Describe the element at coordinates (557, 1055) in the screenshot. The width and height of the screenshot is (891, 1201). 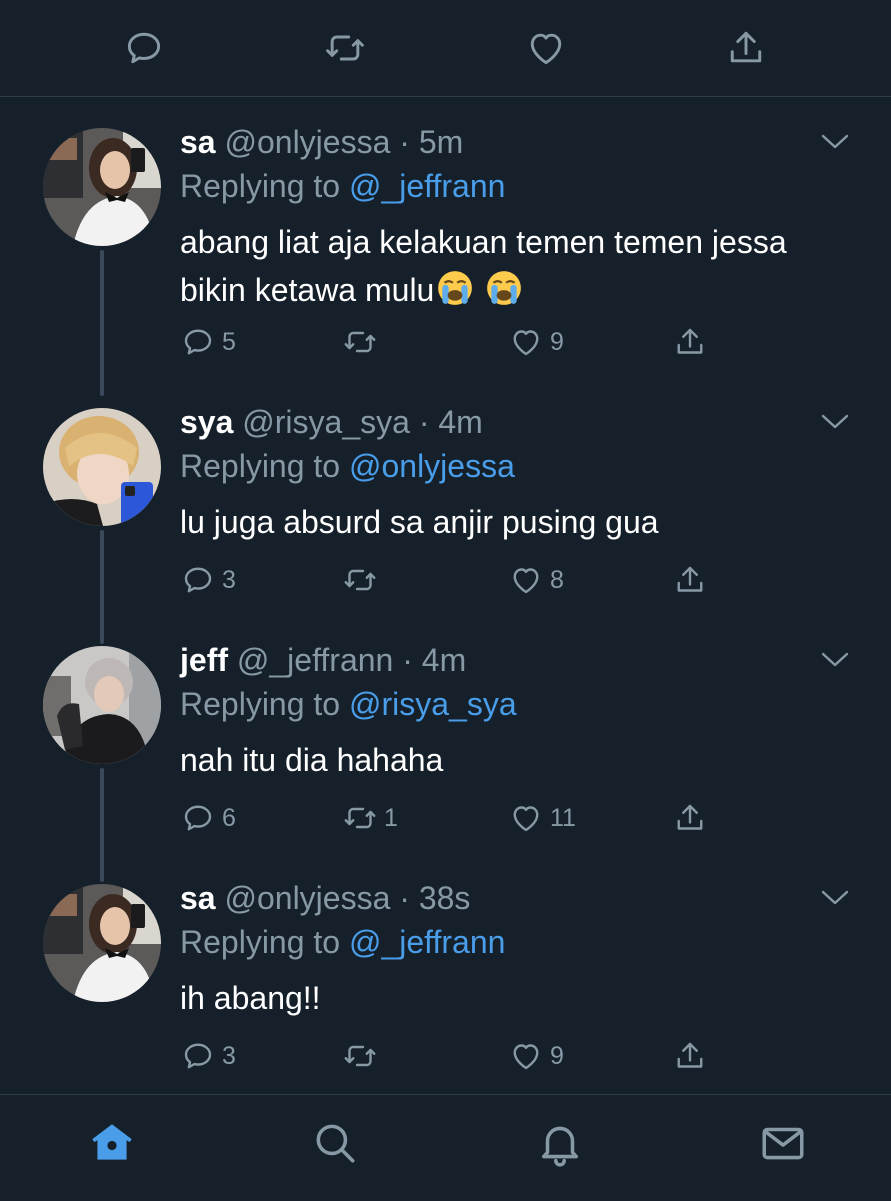
I see `like-count: 9` at that location.